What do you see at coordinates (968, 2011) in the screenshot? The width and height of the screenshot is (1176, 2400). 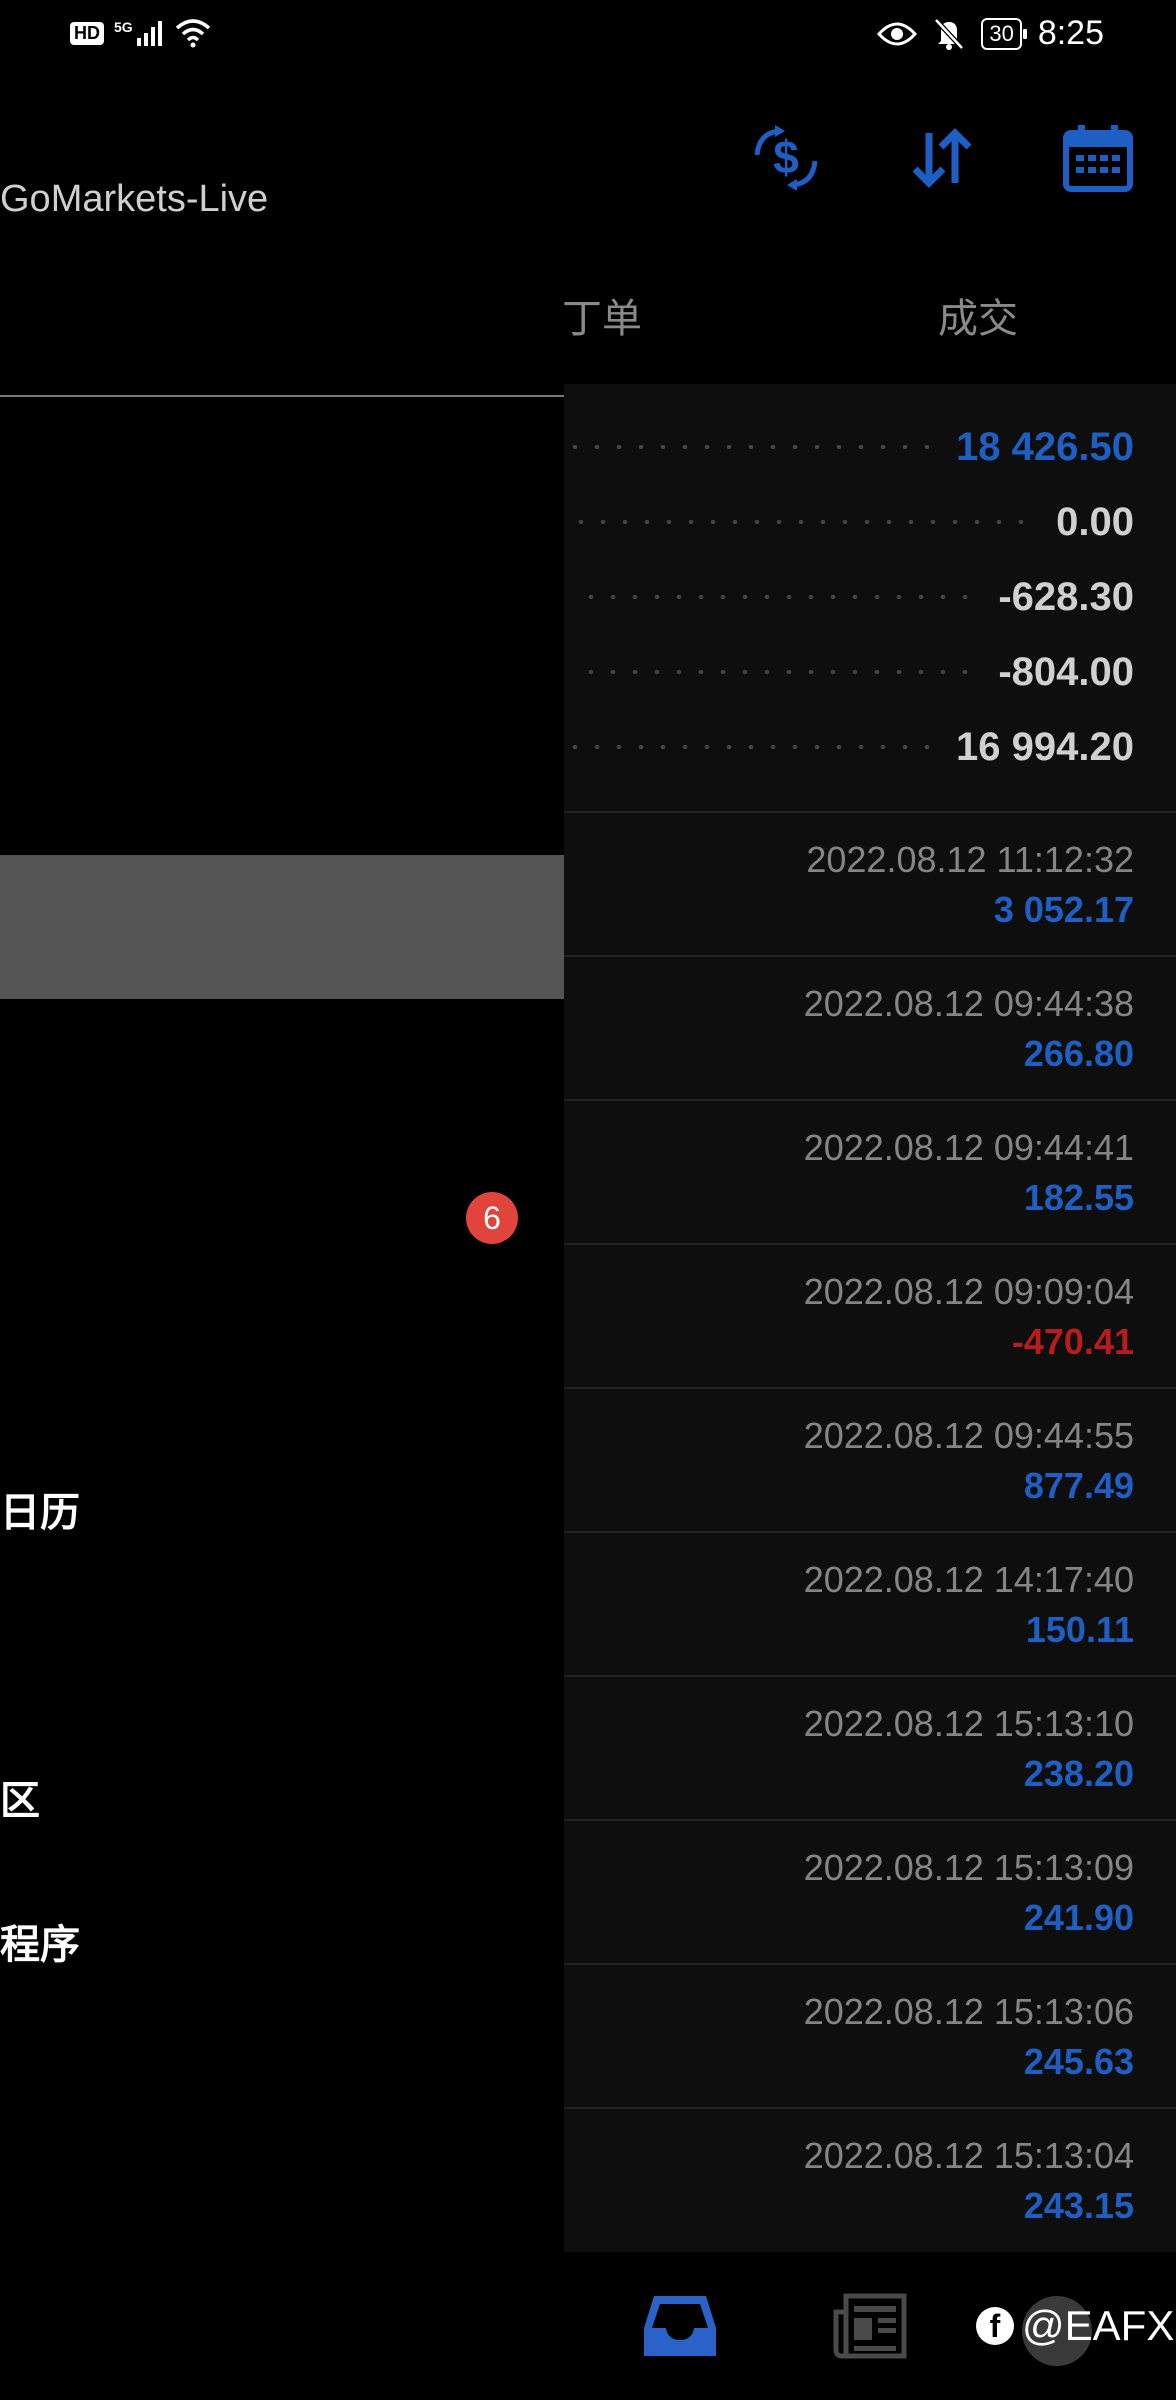 I see `deal-time: 2022.08.12 15:13:06` at bounding box center [968, 2011].